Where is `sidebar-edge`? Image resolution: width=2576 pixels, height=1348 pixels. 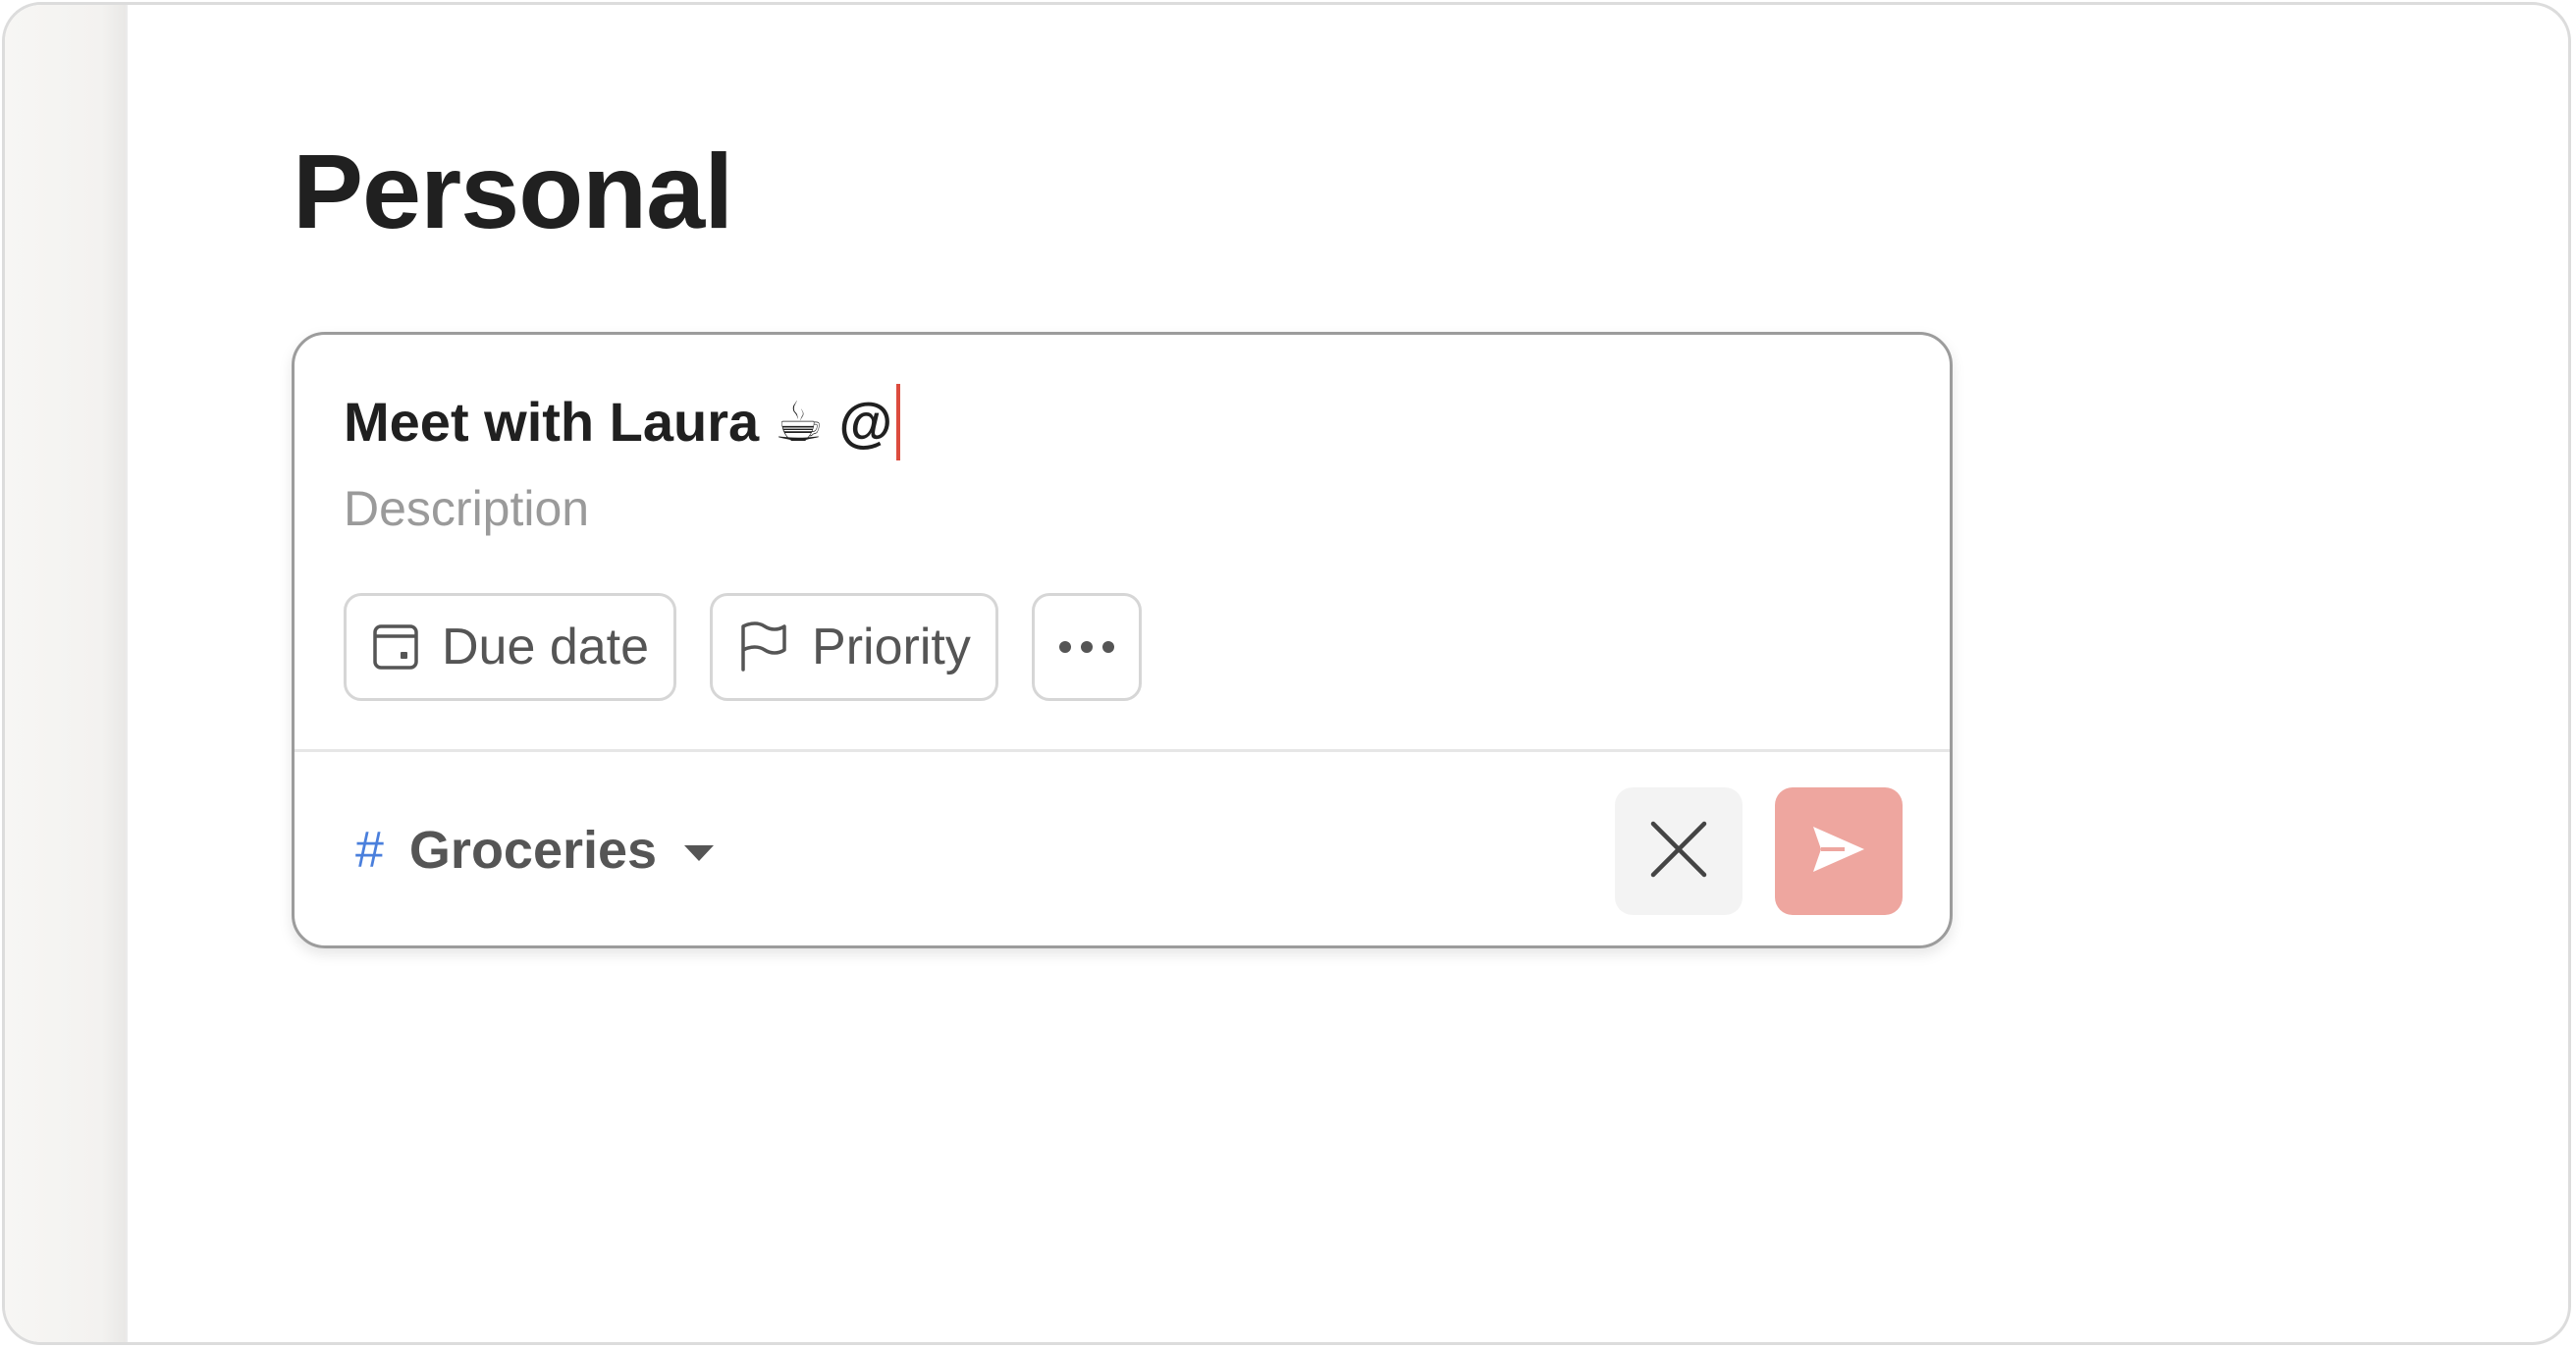
sidebar-edge is located at coordinates (66, 673).